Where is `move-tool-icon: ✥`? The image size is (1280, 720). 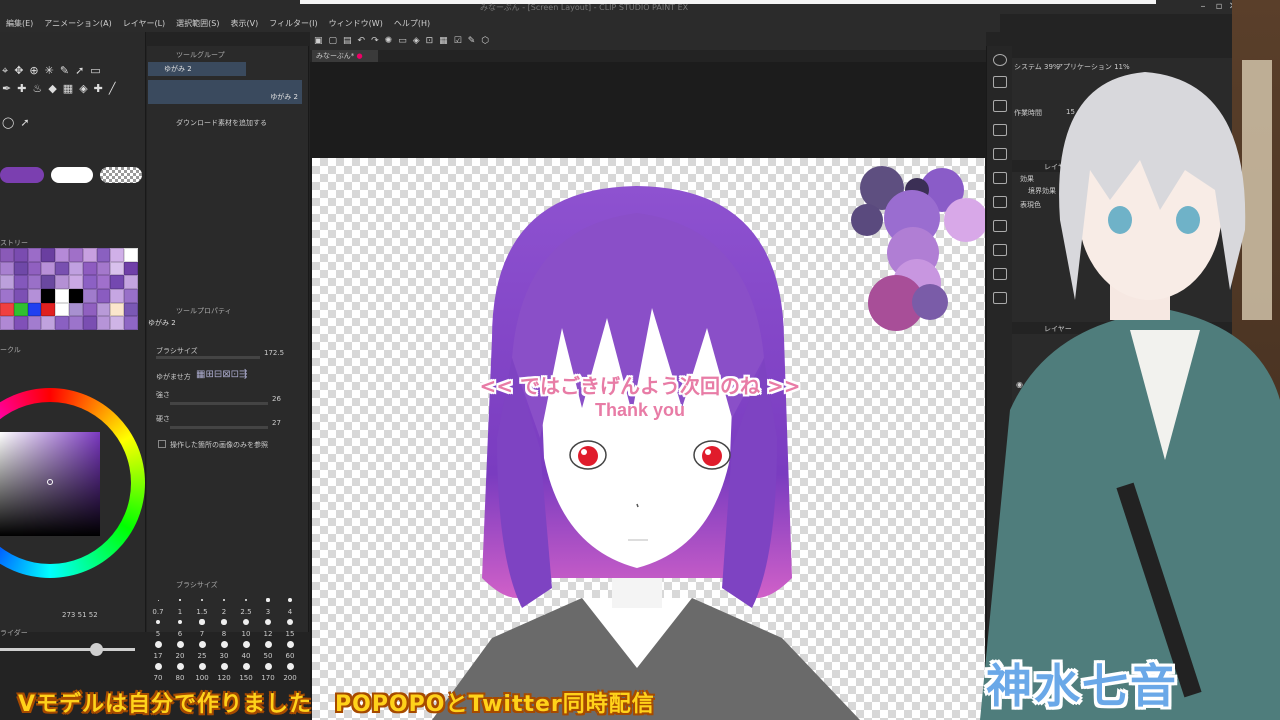
move-tool-icon: ✥ is located at coordinates (18, 71).